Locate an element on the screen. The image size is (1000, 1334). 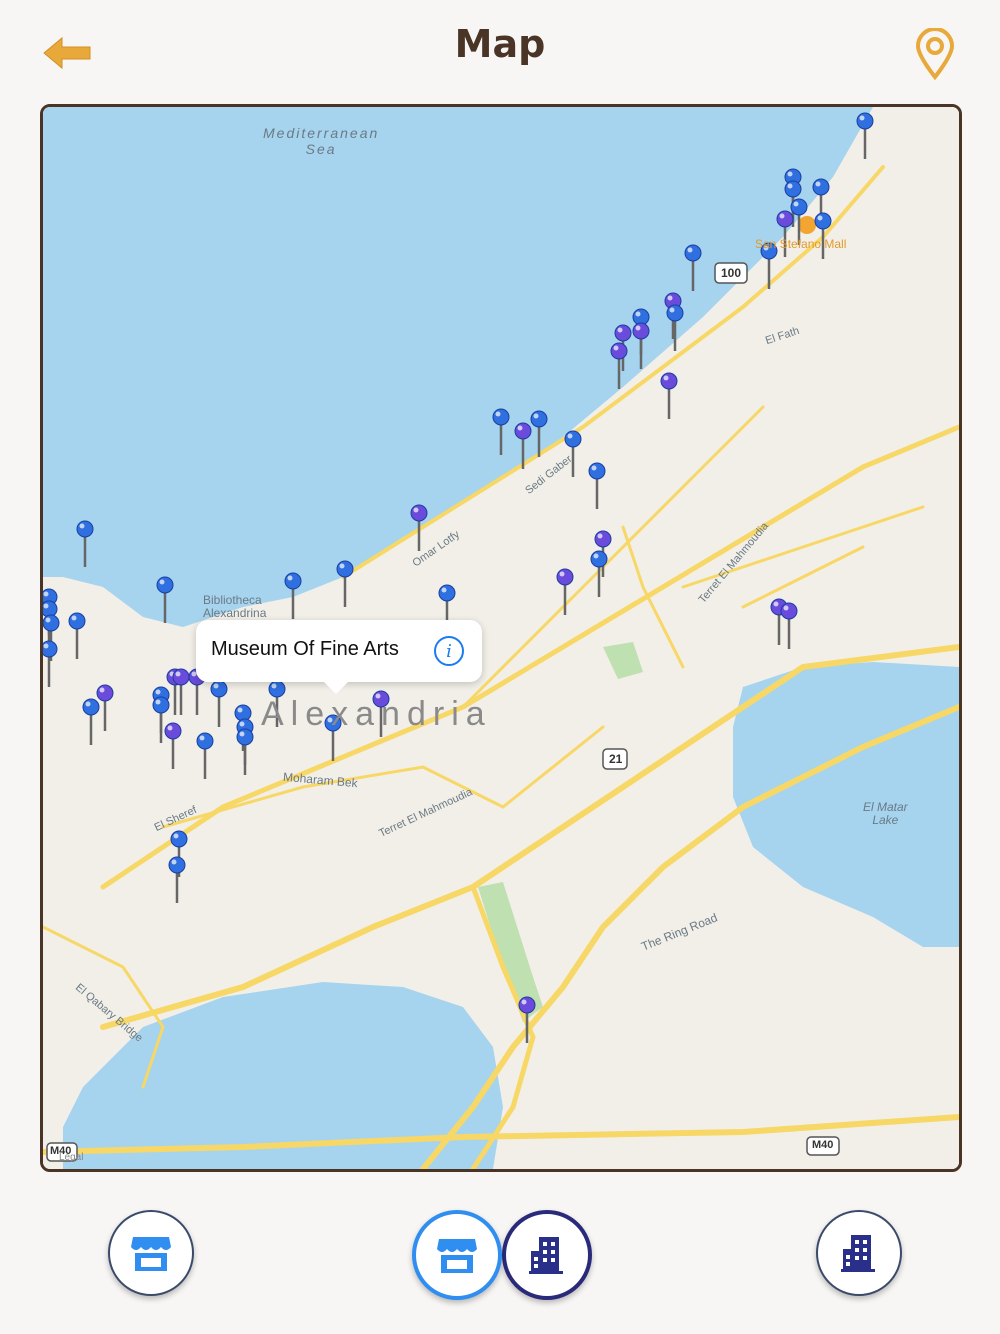
building-icon is located at coordinates (858, 1253).